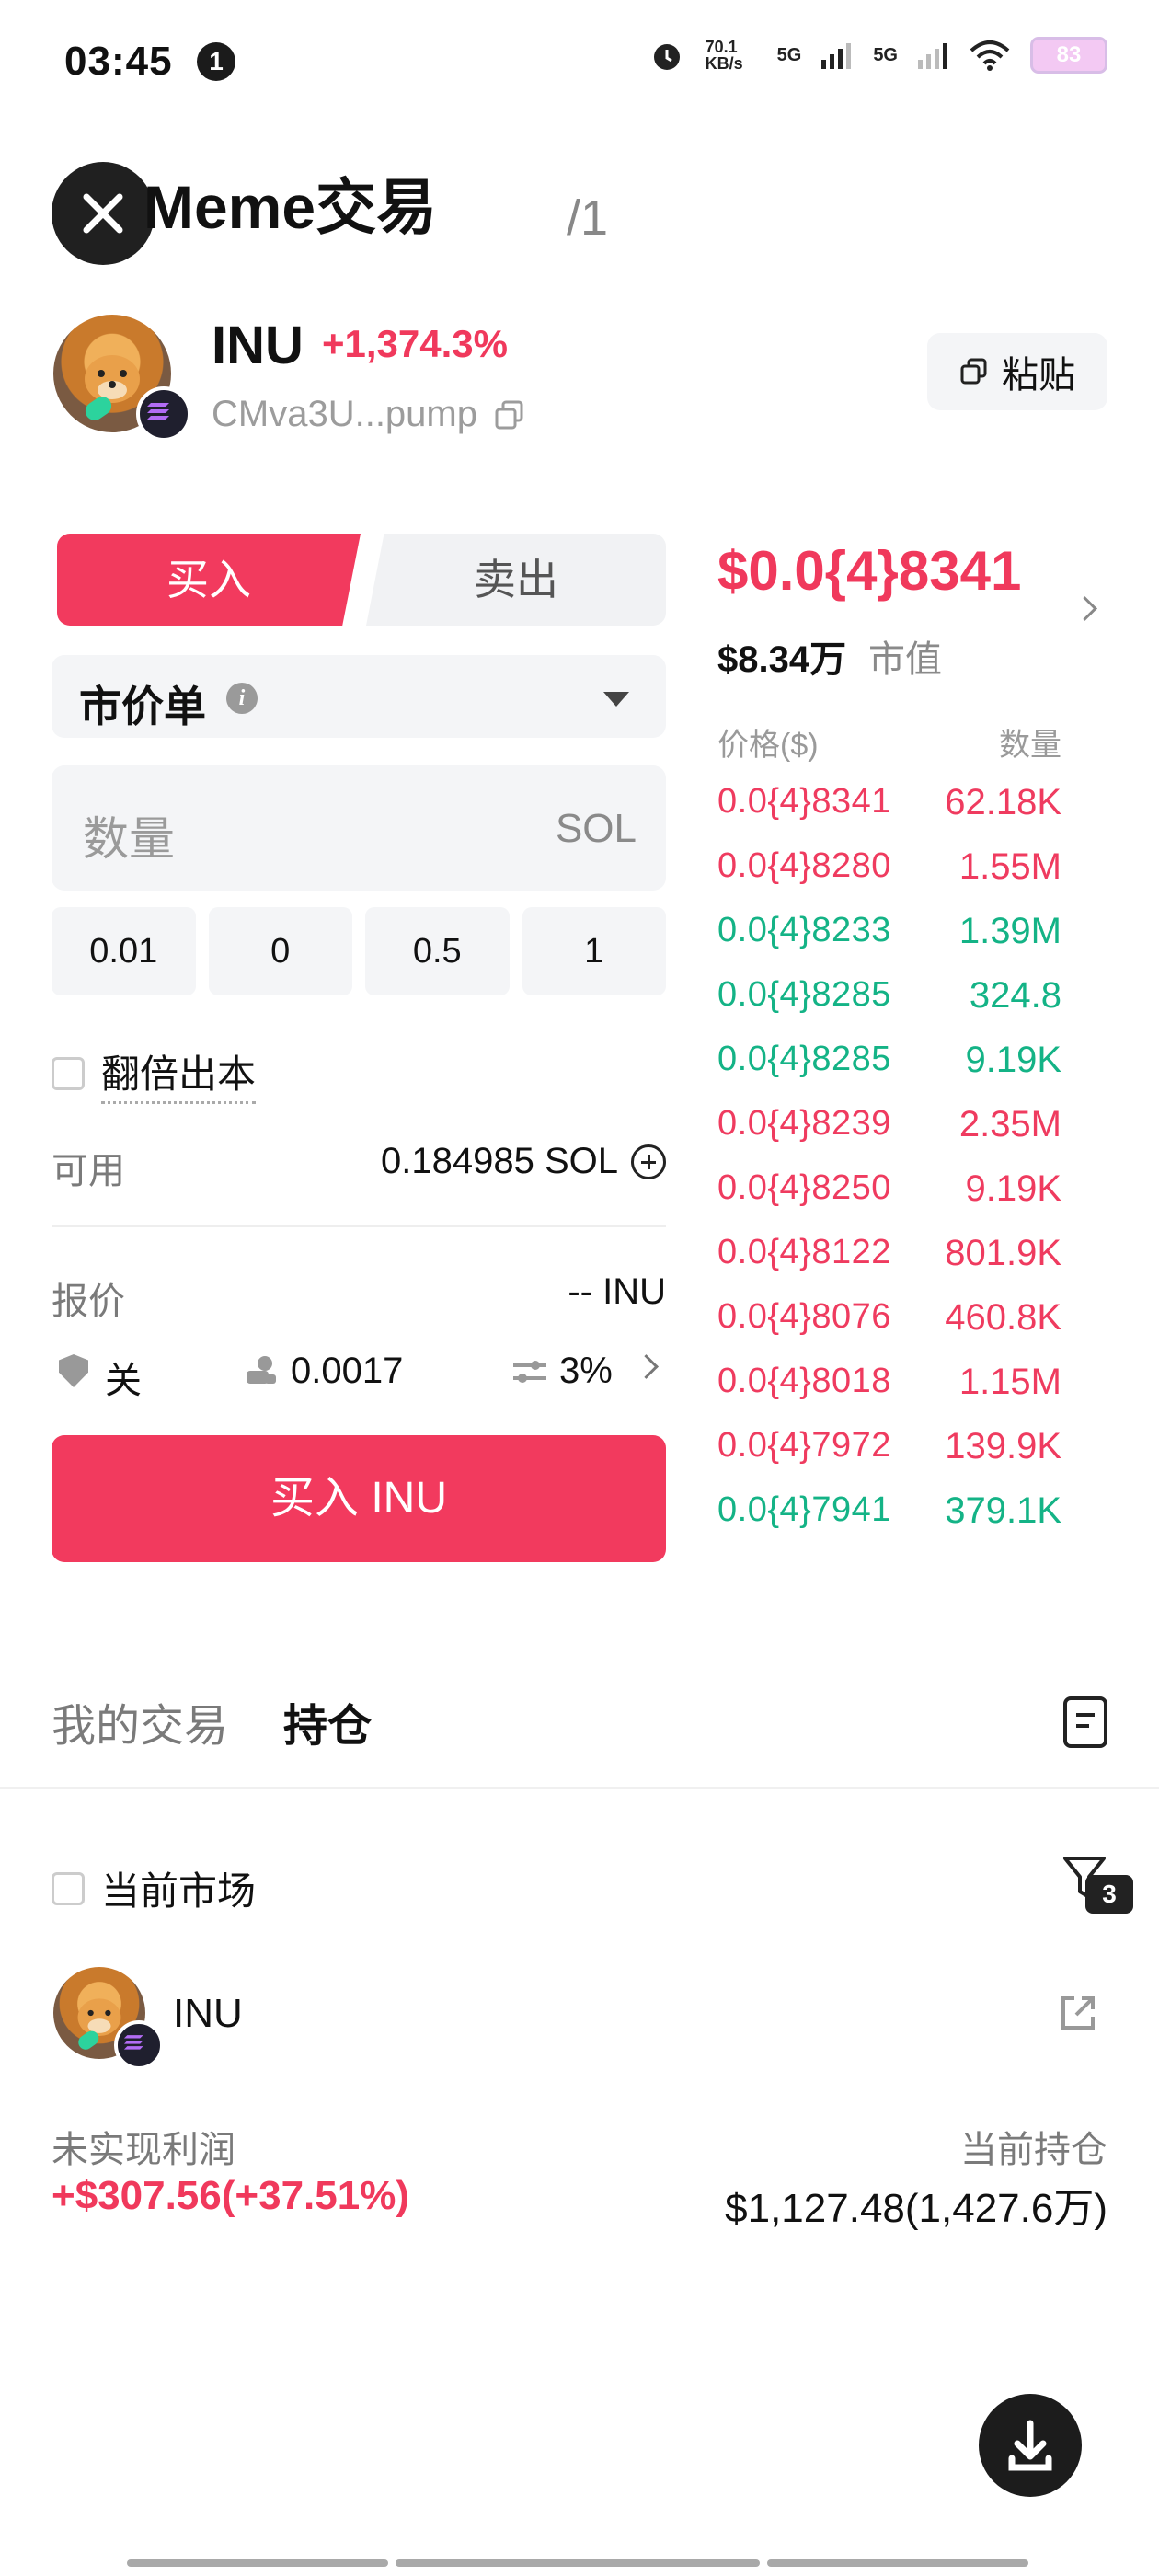 The height and width of the screenshot is (2576, 1159). What do you see at coordinates (1009, 866) in the screenshot?
I see `orderbook-qty: 1.55M` at bounding box center [1009, 866].